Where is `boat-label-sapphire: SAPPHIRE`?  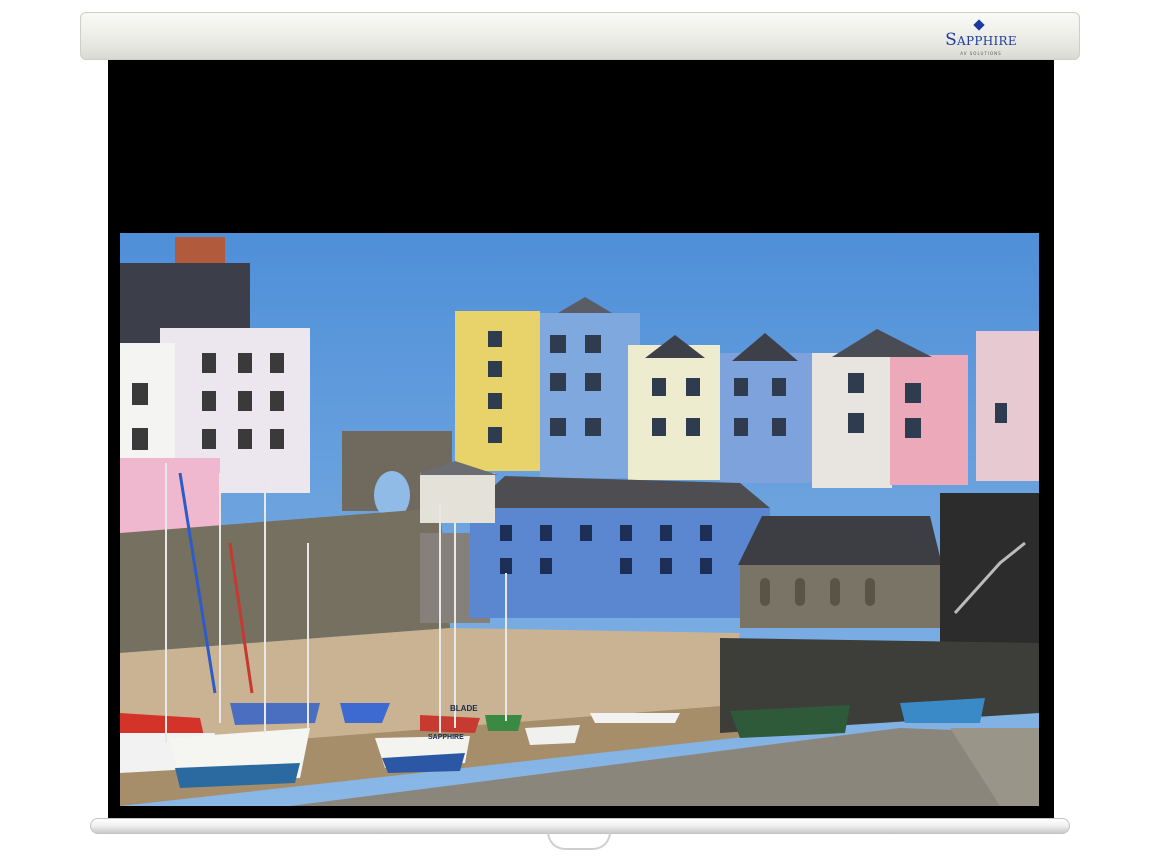
boat-label-sapphire: SAPPHIRE is located at coordinates (446, 737).